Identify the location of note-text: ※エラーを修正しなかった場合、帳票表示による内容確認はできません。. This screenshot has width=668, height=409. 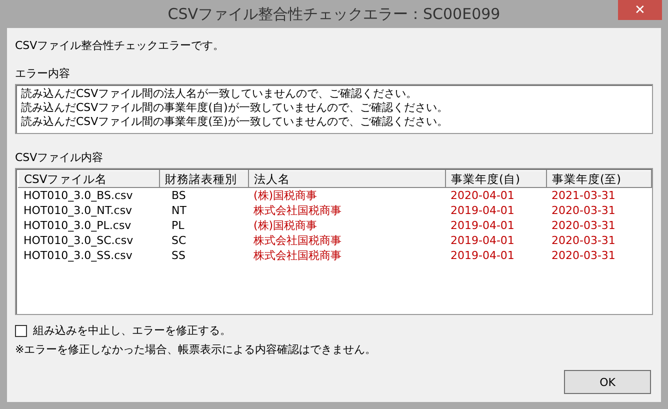
(196, 349).